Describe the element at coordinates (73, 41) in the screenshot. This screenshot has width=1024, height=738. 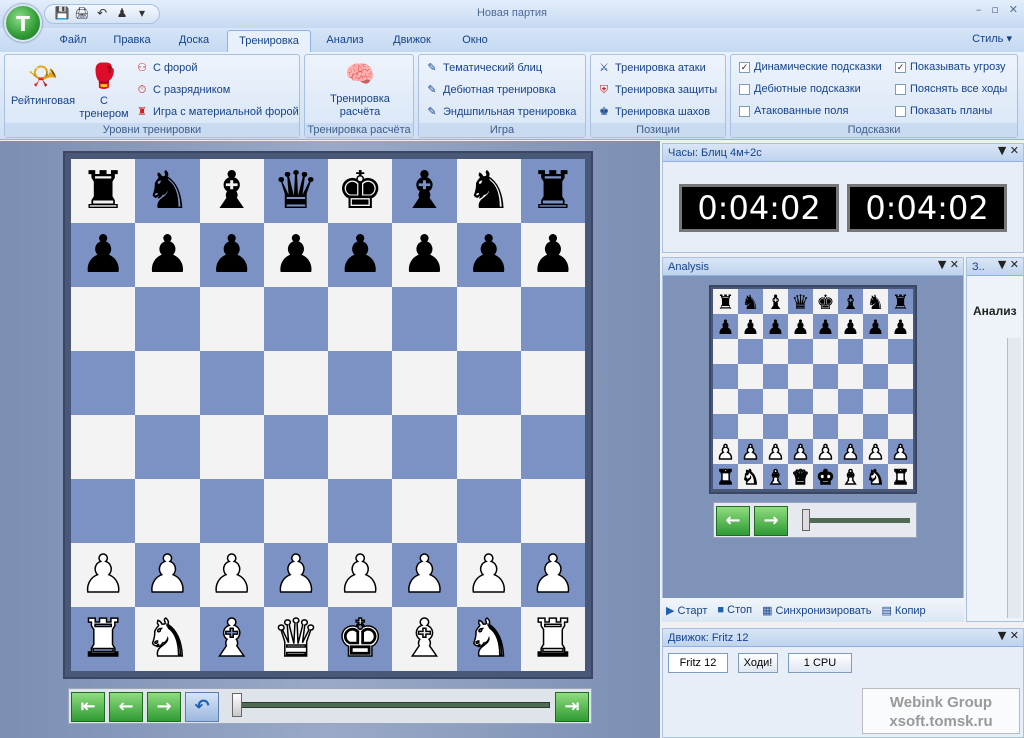
I see `tab-file: Файл` at that location.